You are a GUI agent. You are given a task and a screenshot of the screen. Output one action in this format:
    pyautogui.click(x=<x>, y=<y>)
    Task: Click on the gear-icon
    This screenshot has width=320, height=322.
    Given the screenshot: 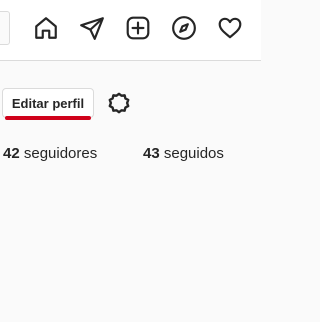 What is the action you would take?
    pyautogui.click(x=119, y=103)
    